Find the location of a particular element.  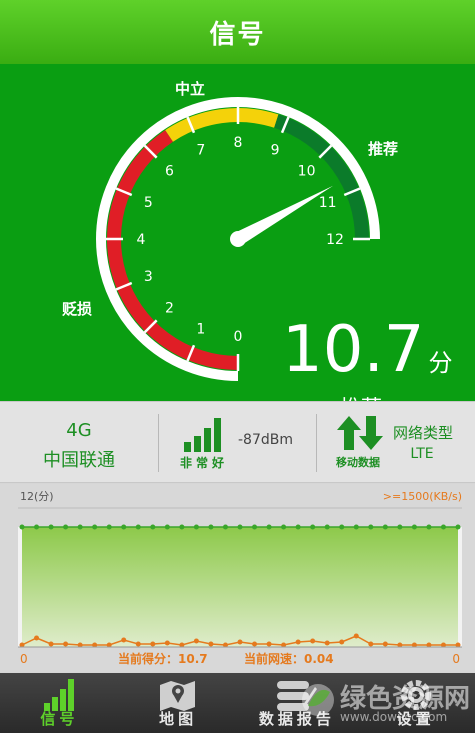

gauge-needle-hub is located at coordinates (238, 239).